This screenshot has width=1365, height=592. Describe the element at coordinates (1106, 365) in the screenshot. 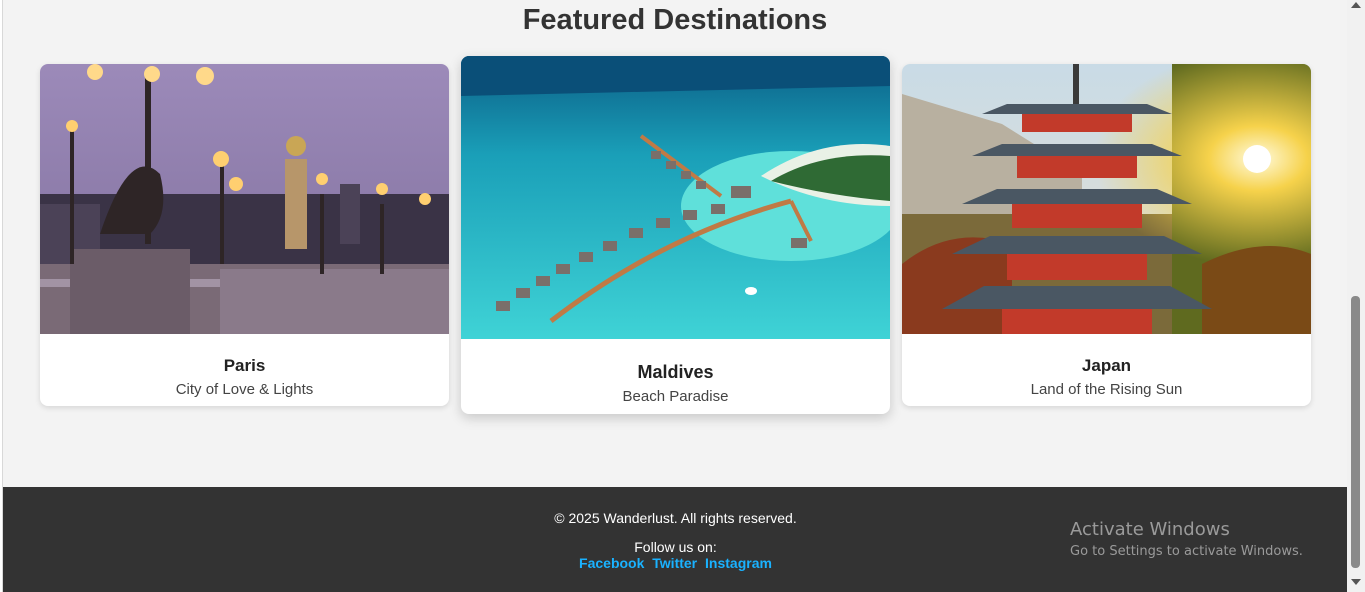

I see `destination-name: Japan` at that location.